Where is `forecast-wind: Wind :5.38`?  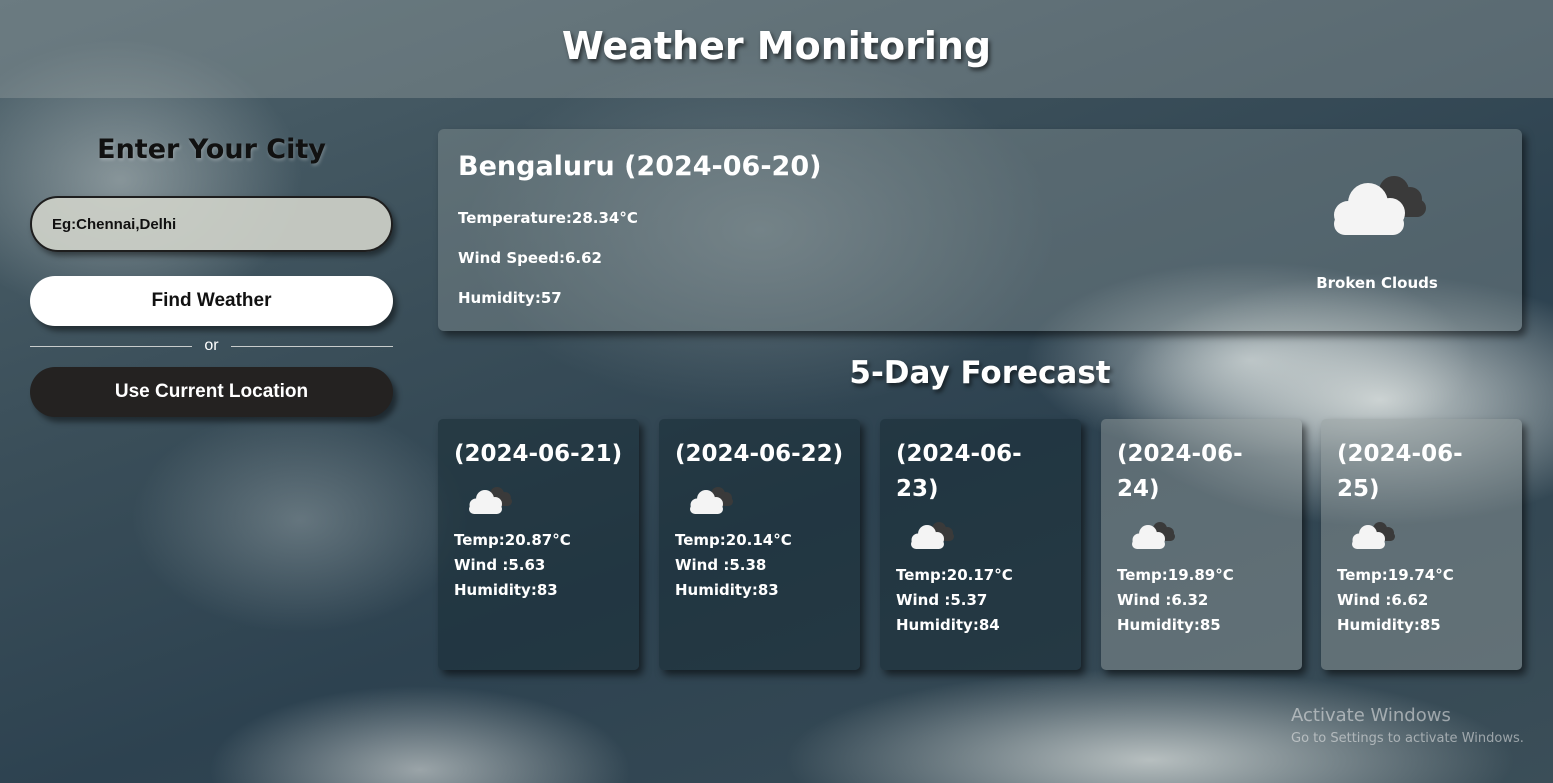 forecast-wind: Wind :5.38 is located at coordinates (721, 565).